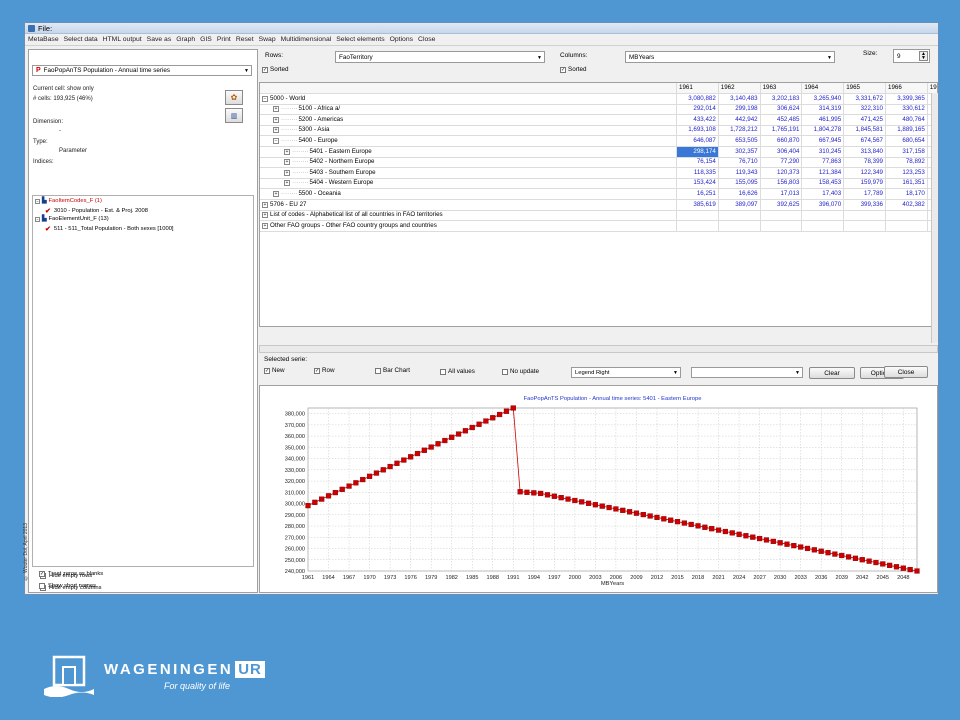  What do you see at coordinates (823, 184) in the screenshot?
I see `grid-cell: 158,453` at bounding box center [823, 184].